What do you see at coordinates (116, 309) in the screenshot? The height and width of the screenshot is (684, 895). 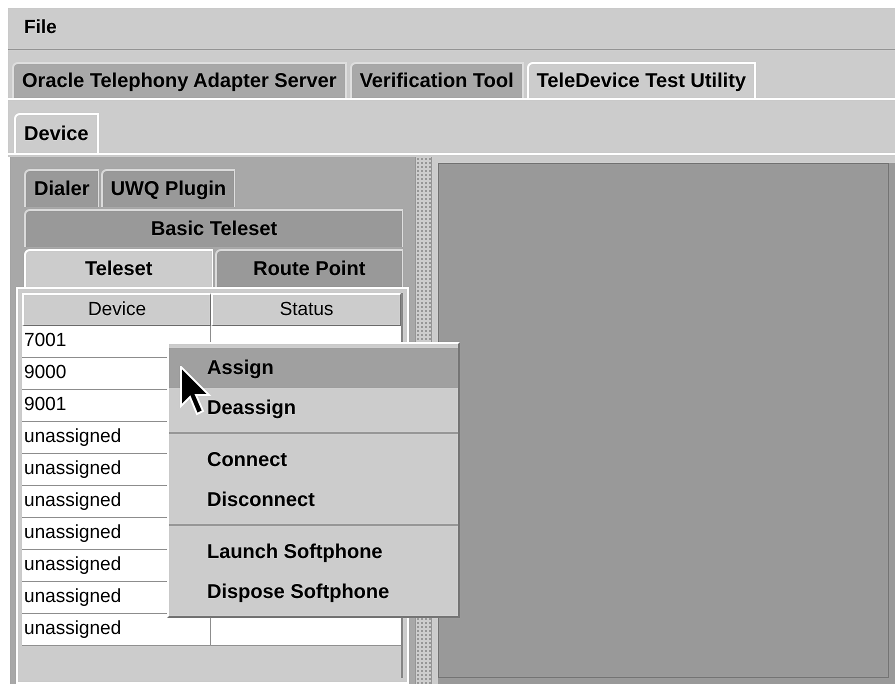 I see `column-header: Device` at bounding box center [116, 309].